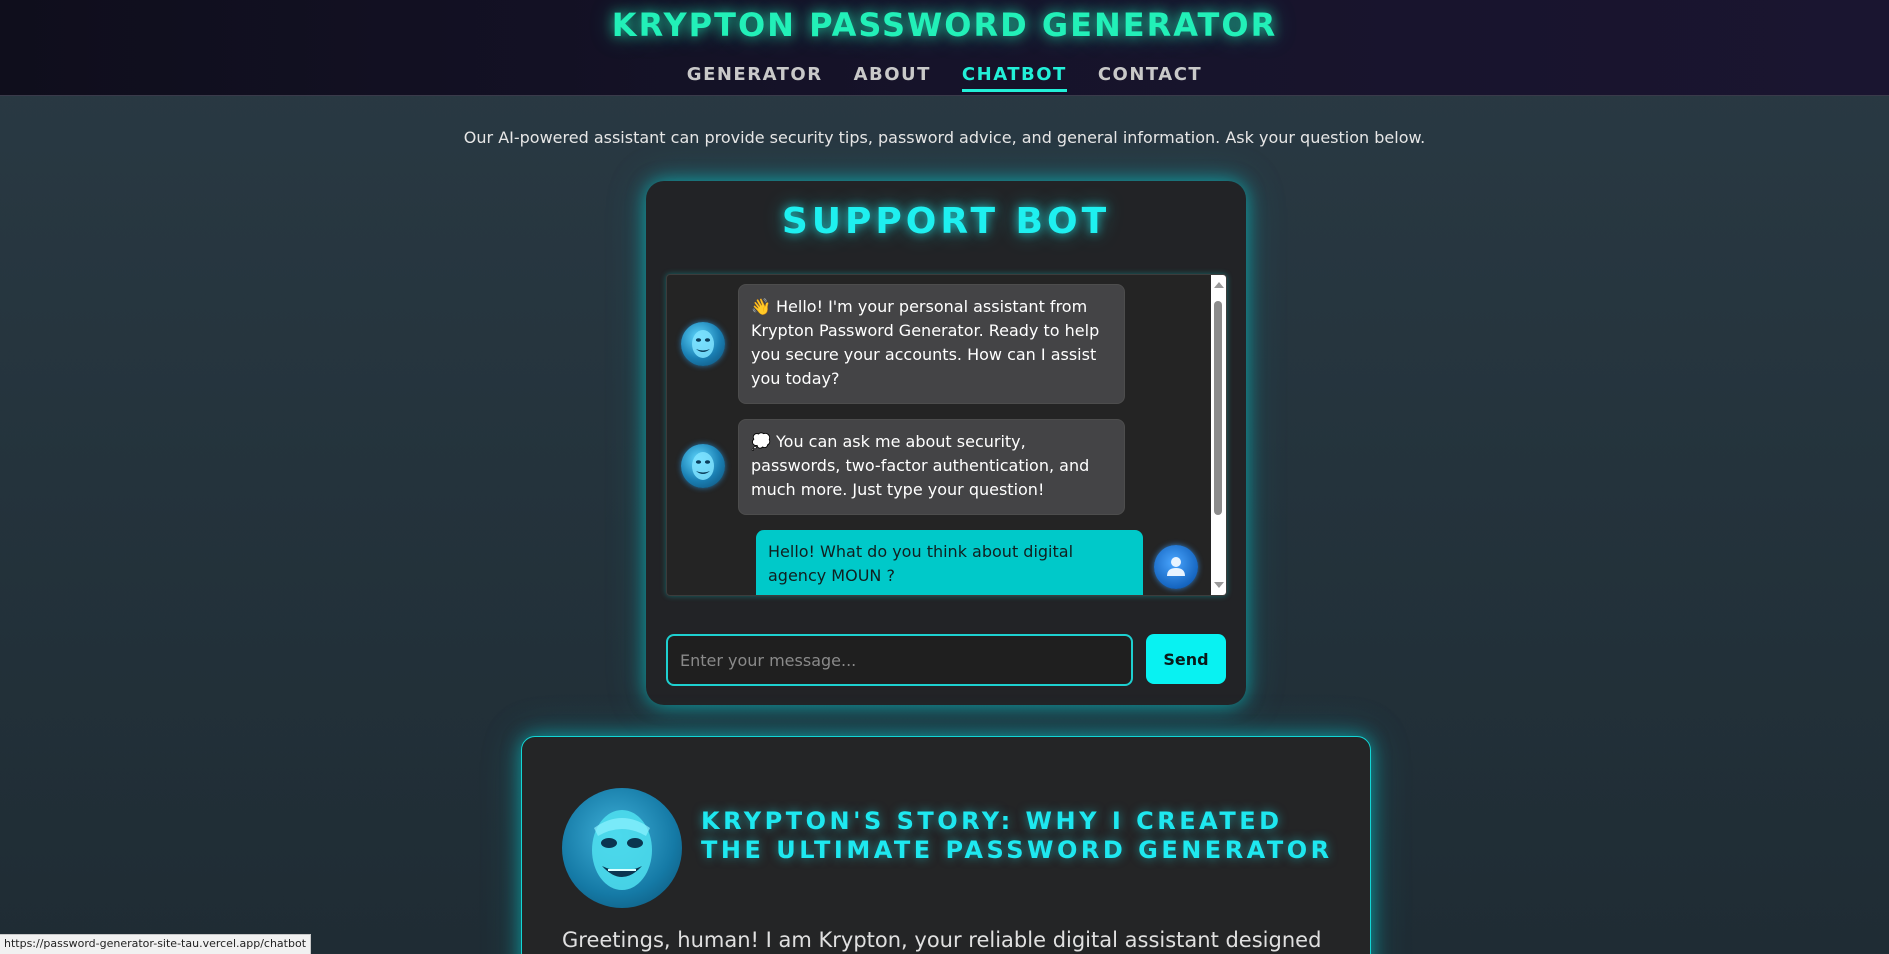 This screenshot has width=1889, height=954. I want to click on chat-scrollbar, so click(1218, 435).